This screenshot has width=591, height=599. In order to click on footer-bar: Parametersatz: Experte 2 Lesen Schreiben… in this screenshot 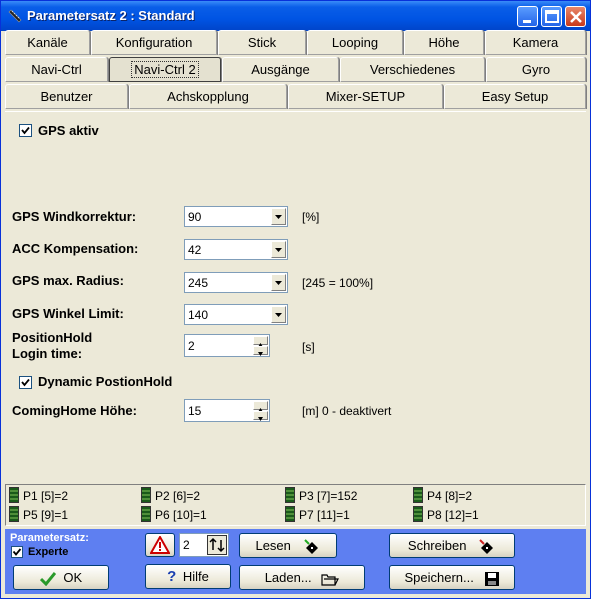, I will do `click(295, 561)`.